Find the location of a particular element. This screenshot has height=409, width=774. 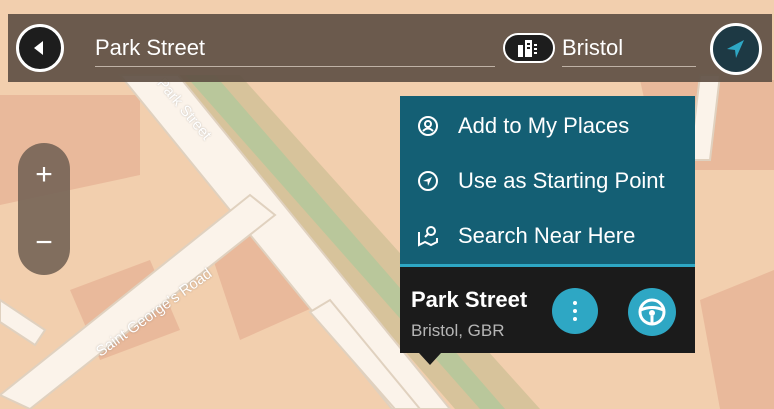

menu-item-search-near-here: Search Near Here is located at coordinates (547, 236).